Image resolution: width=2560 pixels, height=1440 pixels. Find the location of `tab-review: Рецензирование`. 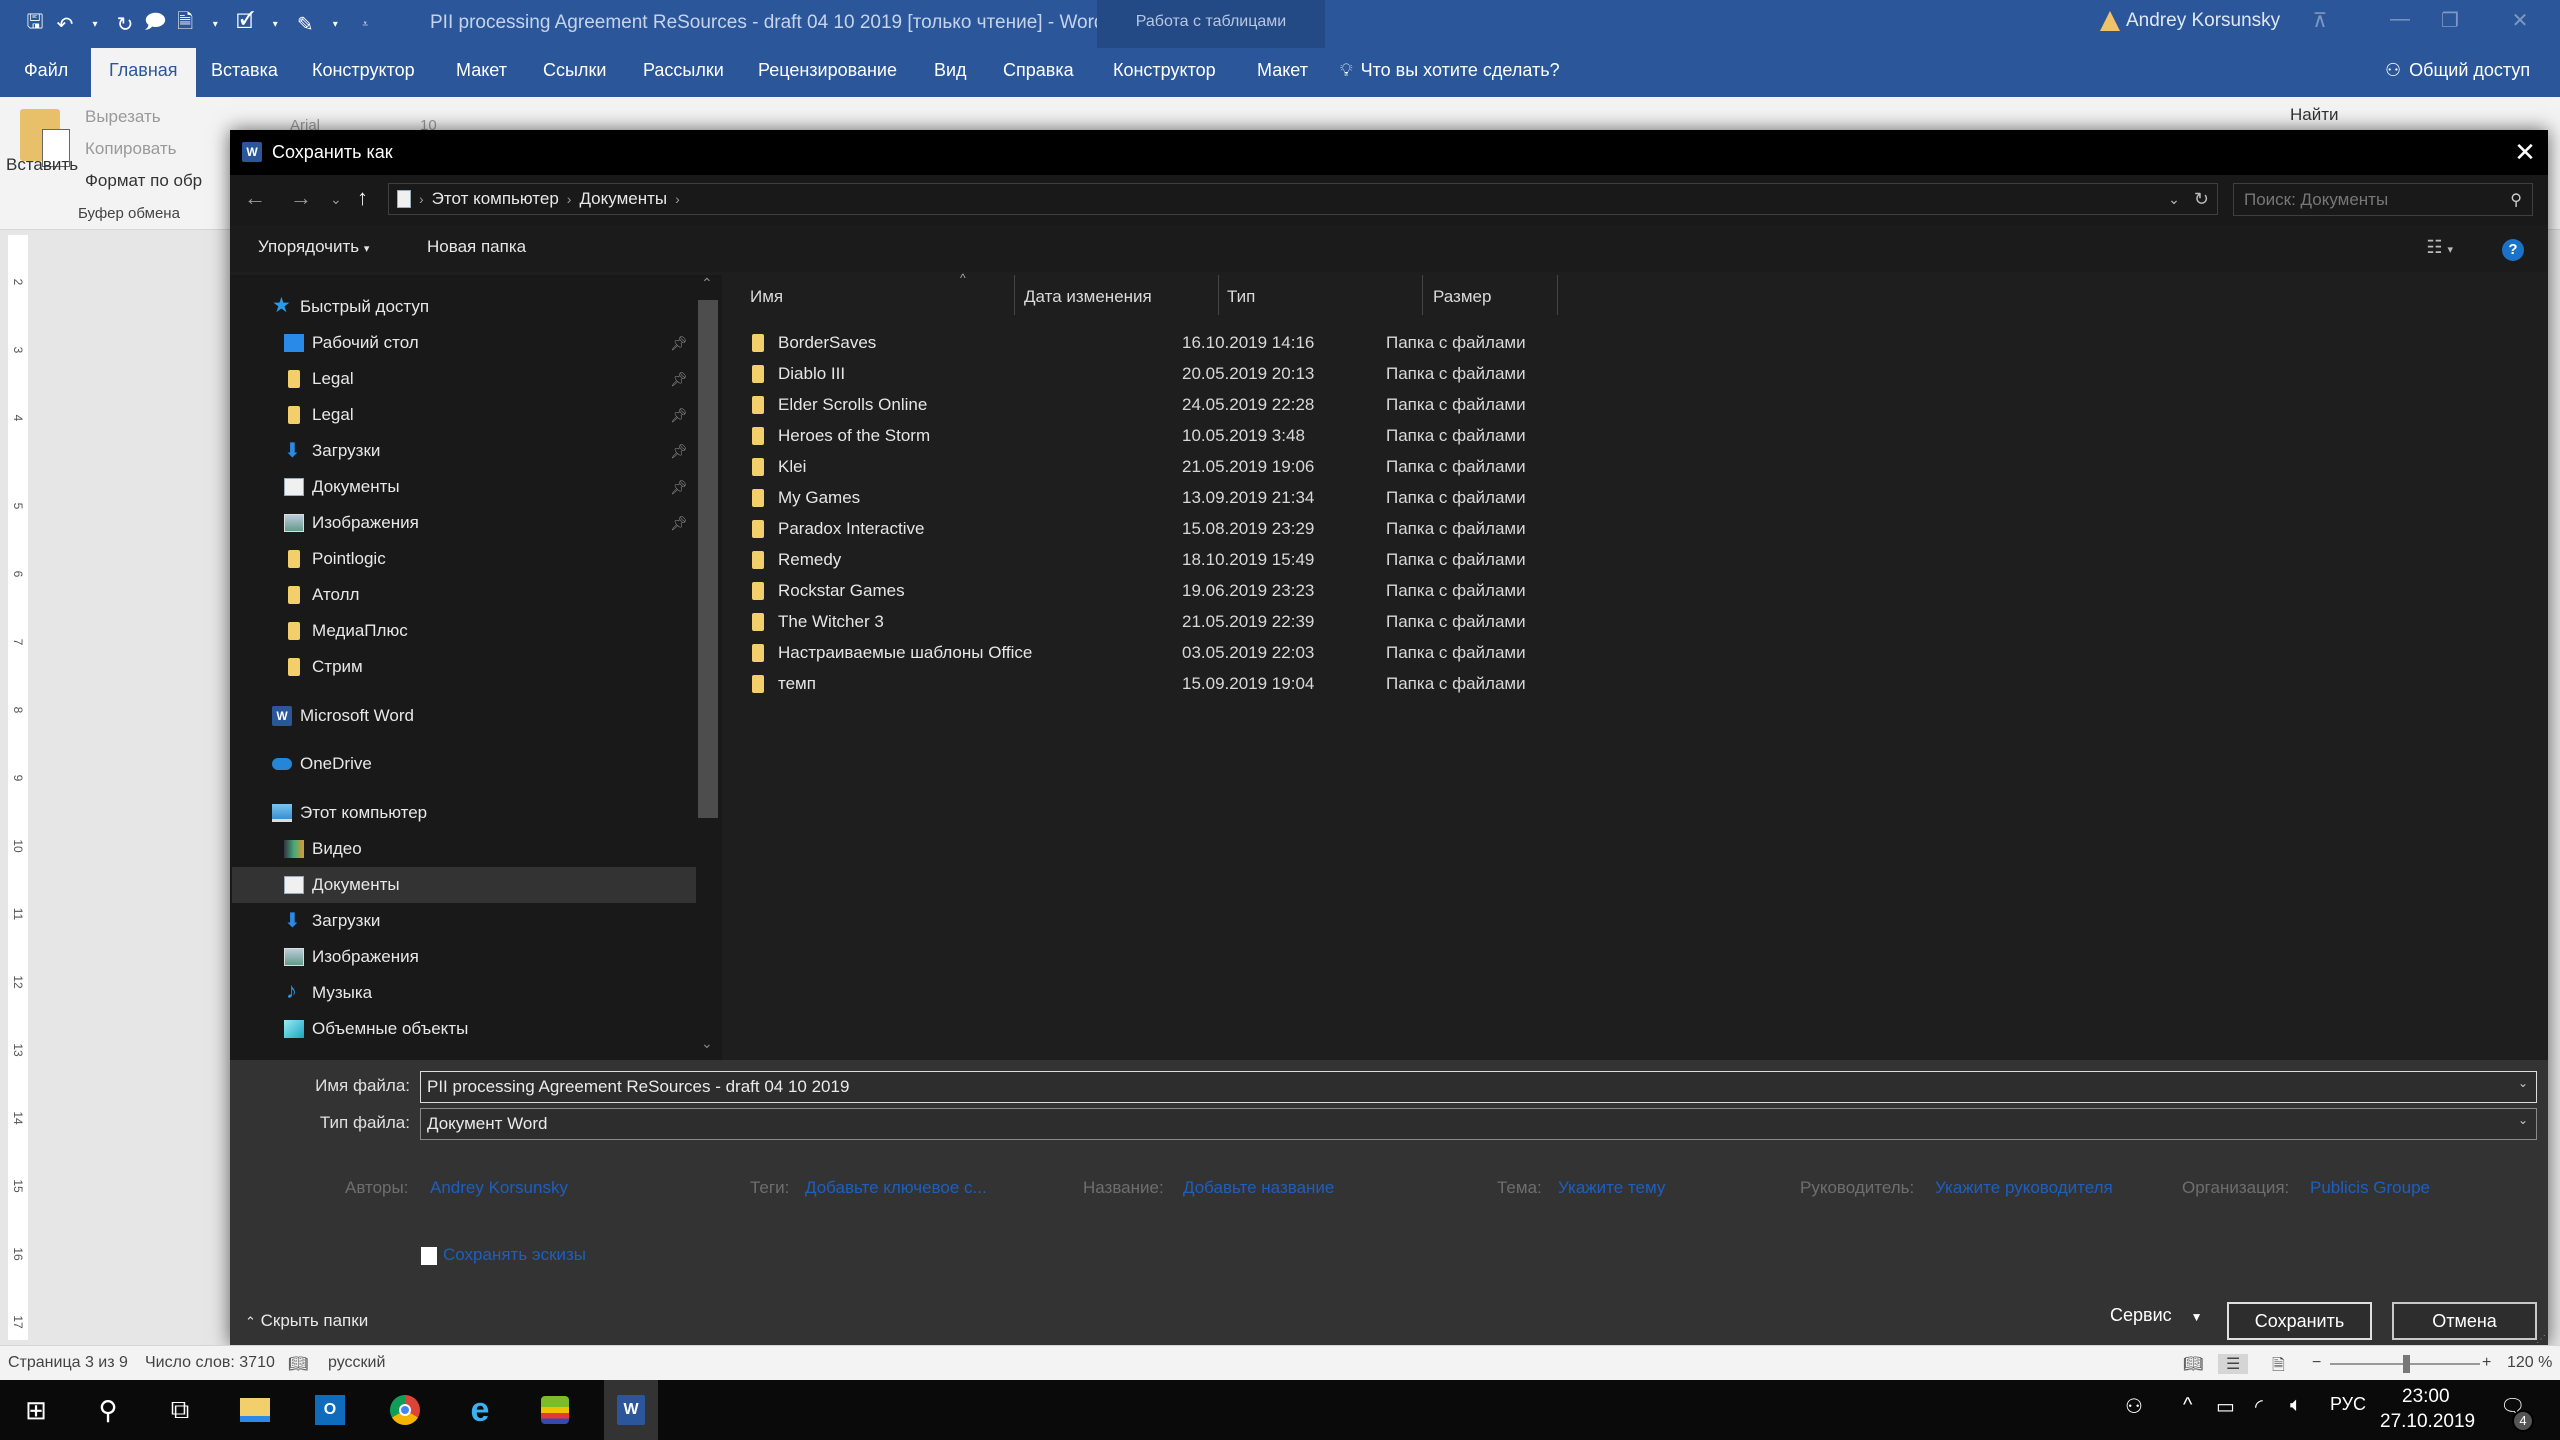

tab-review: Рецензирование is located at coordinates (827, 70).